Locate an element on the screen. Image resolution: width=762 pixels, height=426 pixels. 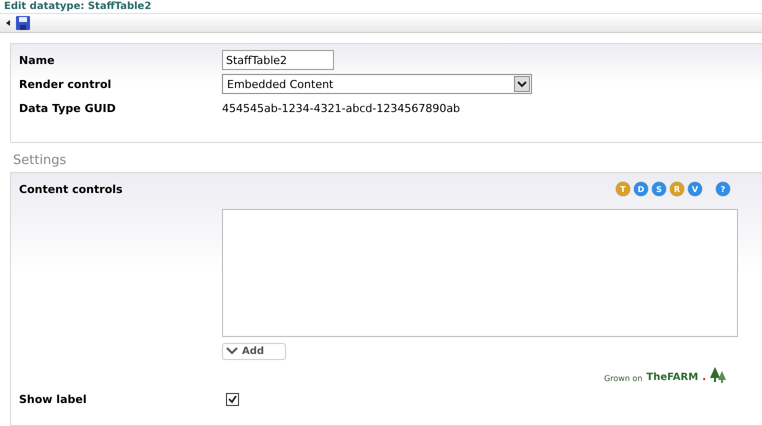
help-badge: D is located at coordinates (641, 189).